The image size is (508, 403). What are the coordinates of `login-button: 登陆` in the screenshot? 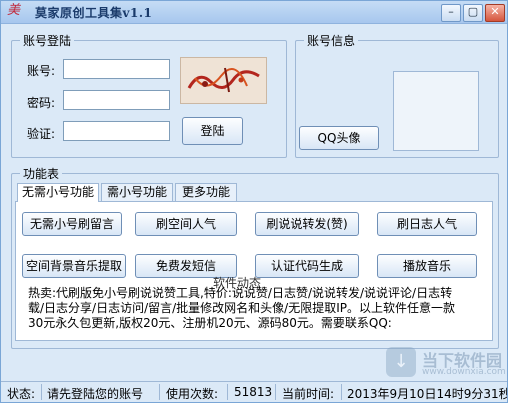 It's located at (212, 131).